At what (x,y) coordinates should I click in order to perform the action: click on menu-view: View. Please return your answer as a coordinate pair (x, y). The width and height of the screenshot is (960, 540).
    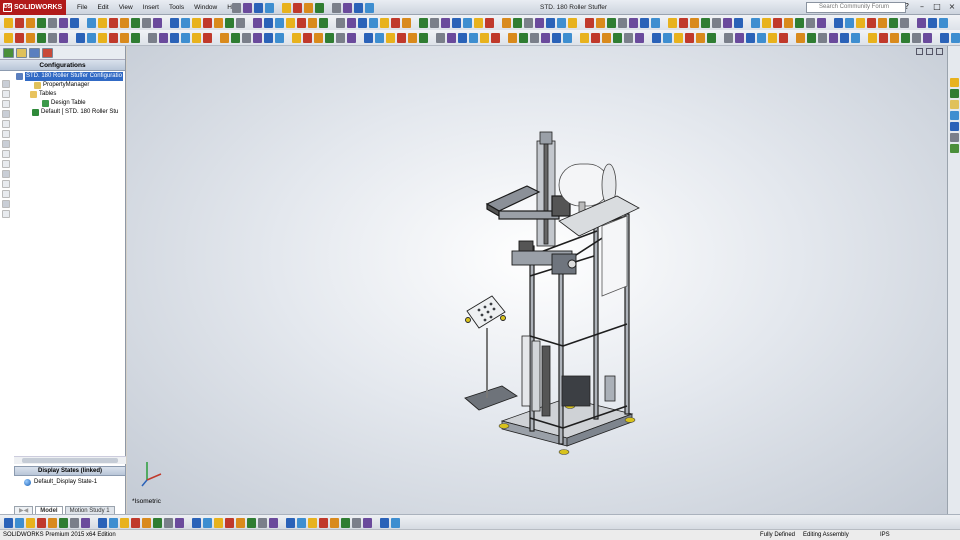
    Looking at the image, I should click on (126, 7).